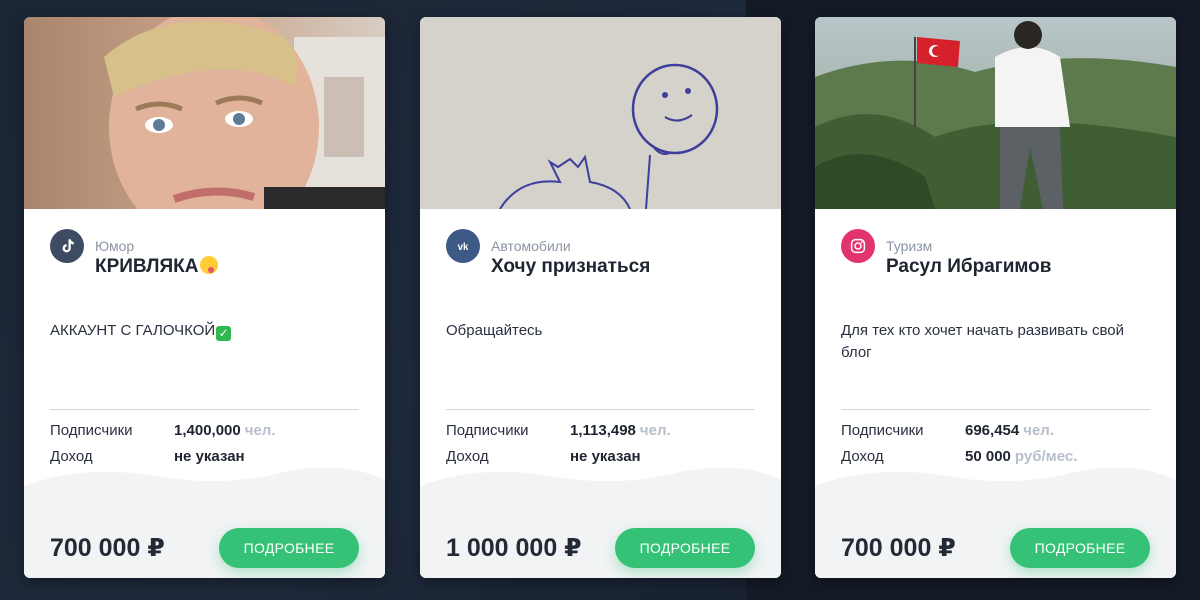  I want to click on subscribers-value: 696,454 чел., so click(1009, 430).